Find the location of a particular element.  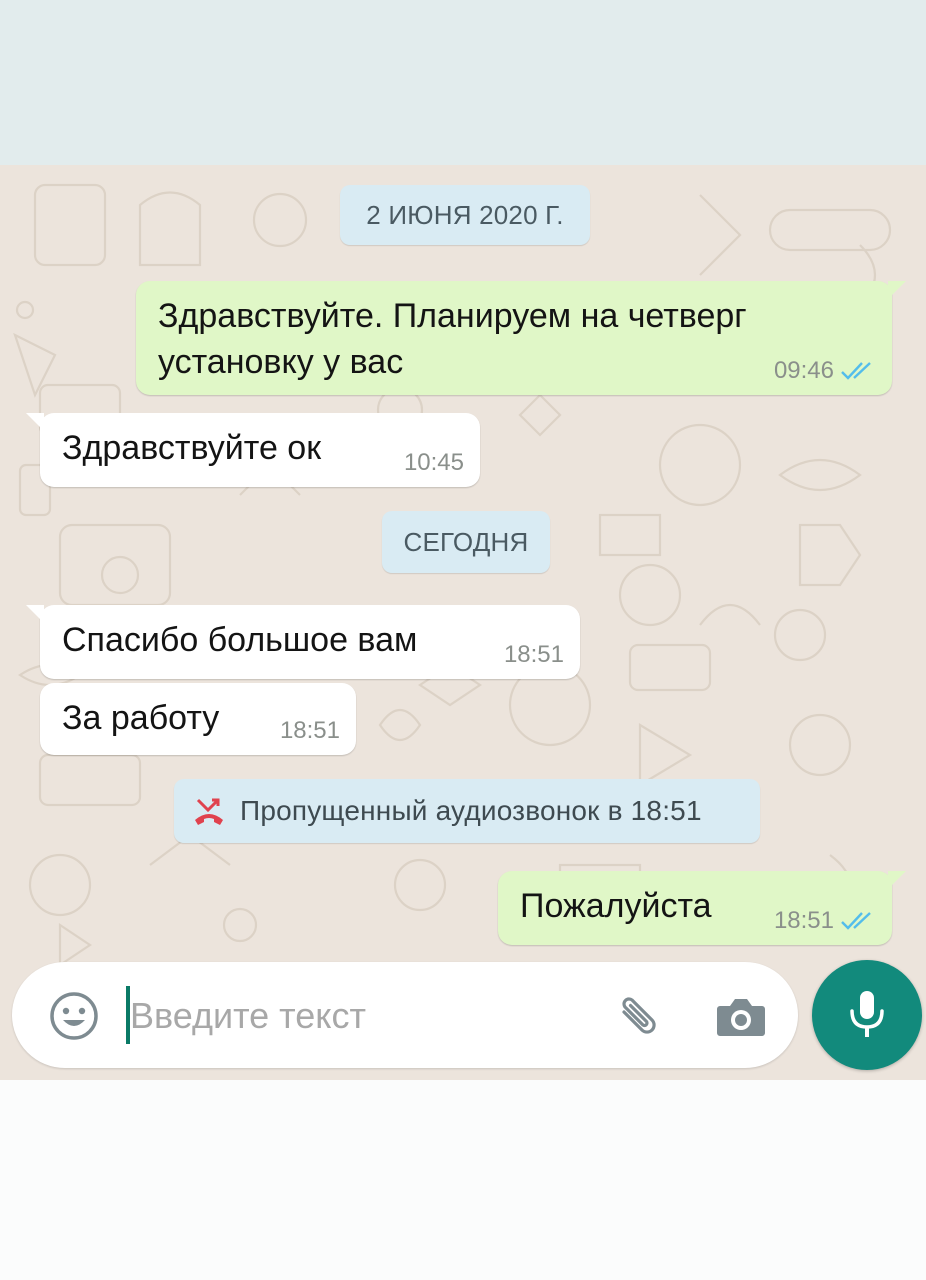

message-bubble-incoming: За работу 18:51 is located at coordinates (198, 719).